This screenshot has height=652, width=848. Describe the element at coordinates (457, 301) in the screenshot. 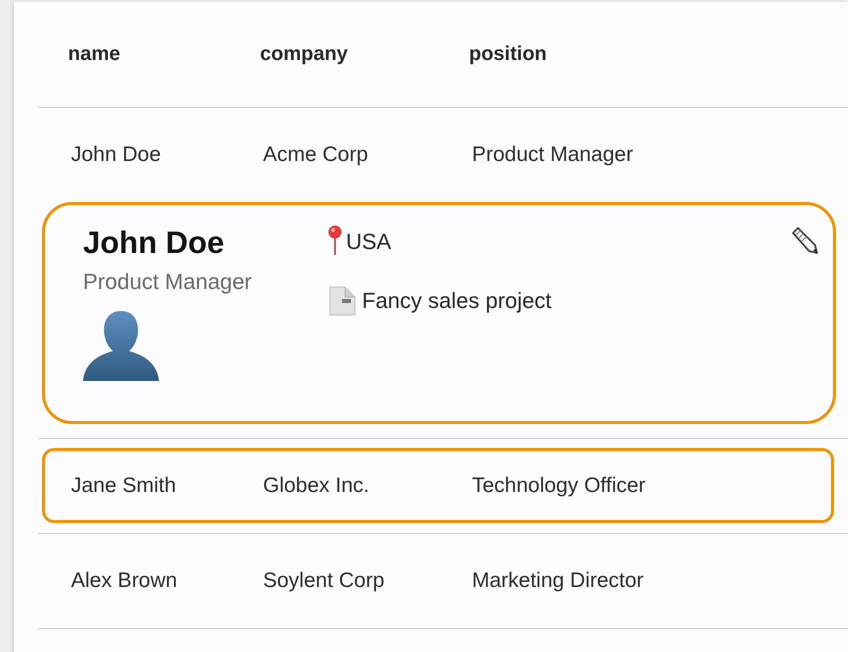

I see `project-text: Fancy sales project` at that location.